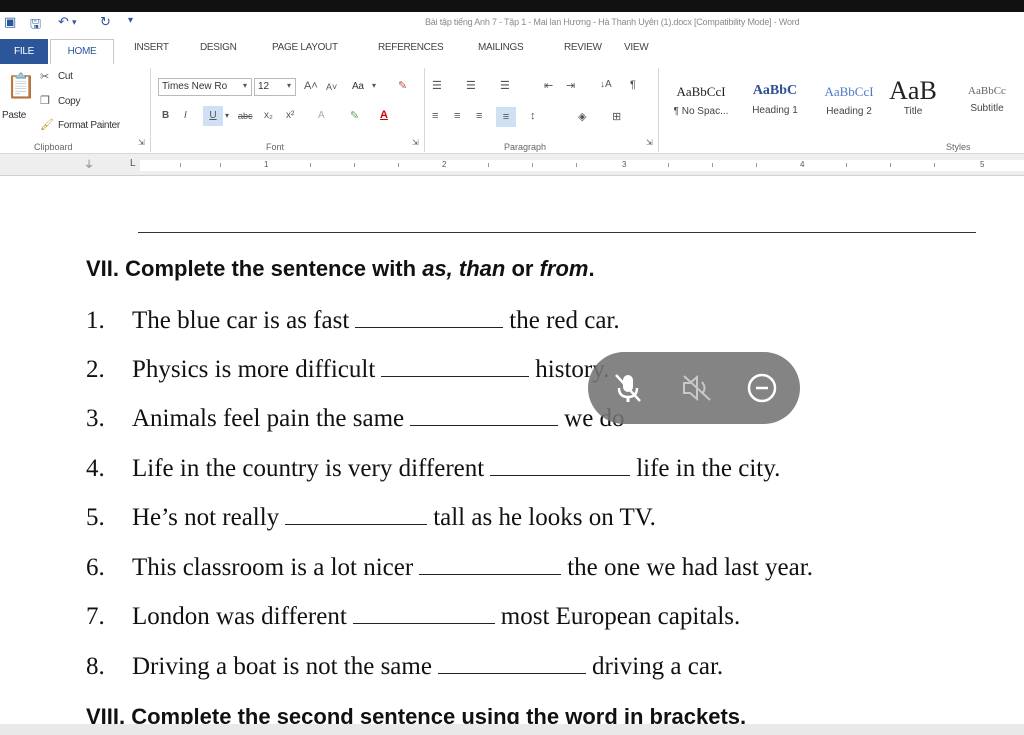 This screenshot has height=735, width=1024. I want to click on tab-view: VIEW, so click(636, 47).